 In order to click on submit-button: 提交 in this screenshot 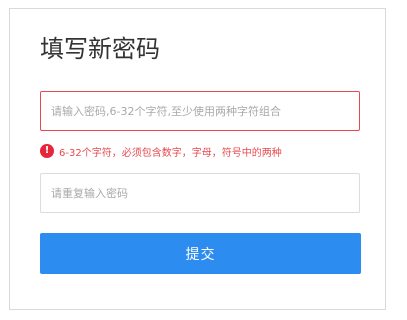, I will do `click(200, 253)`.